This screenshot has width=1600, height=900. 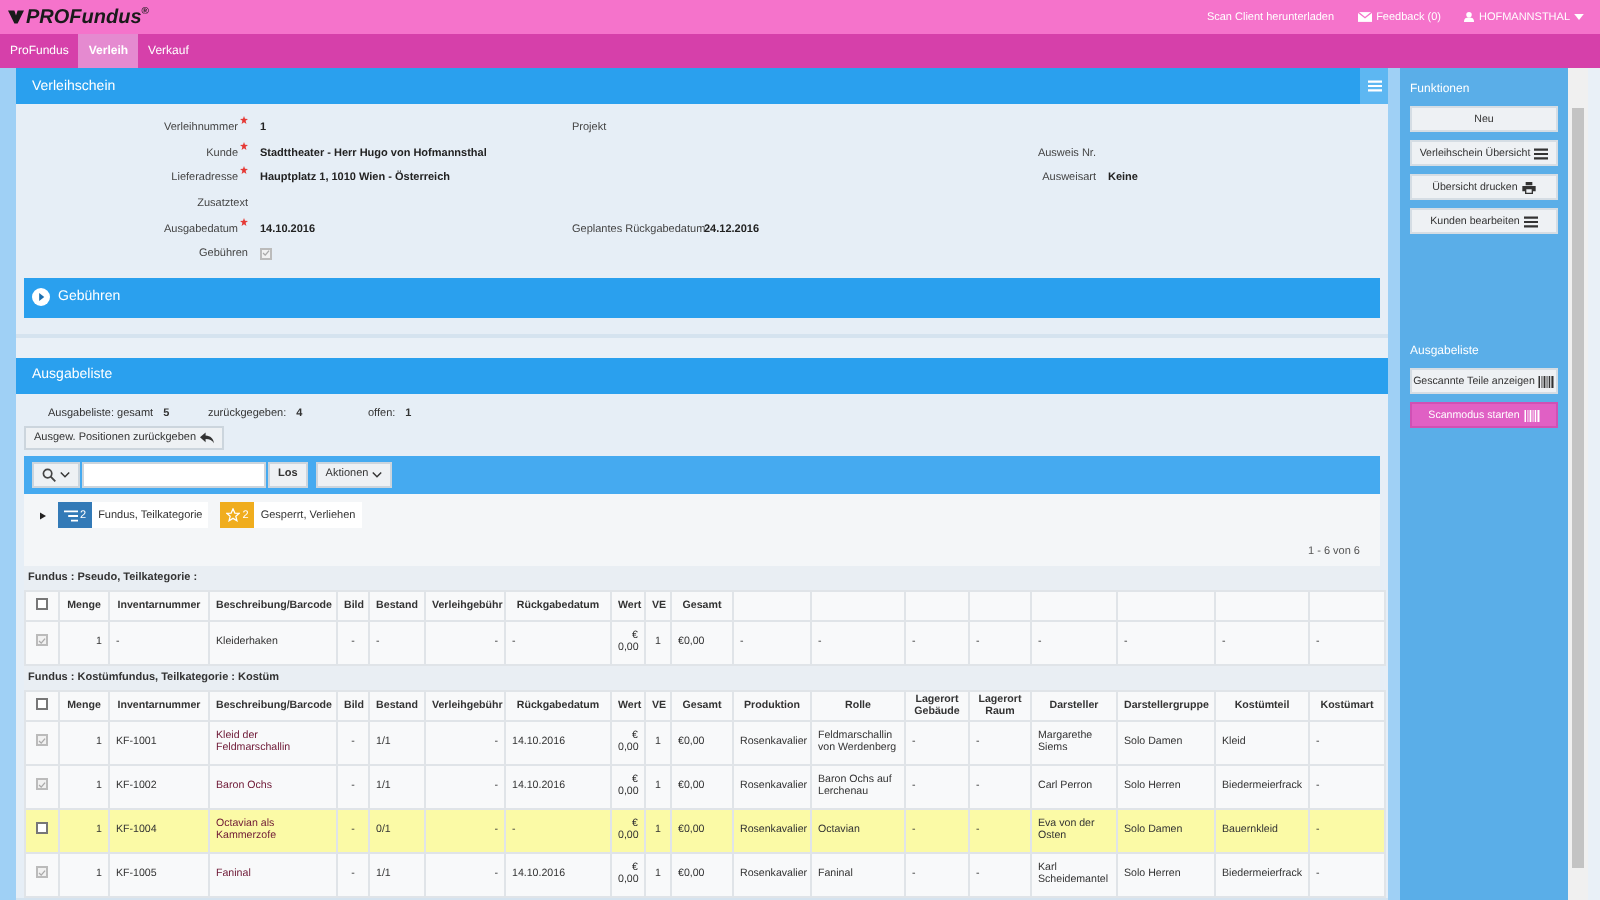 What do you see at coordinates (1365, 17) in the screenshot?
I see `mail-icon` at bounding box center [1365, 17].